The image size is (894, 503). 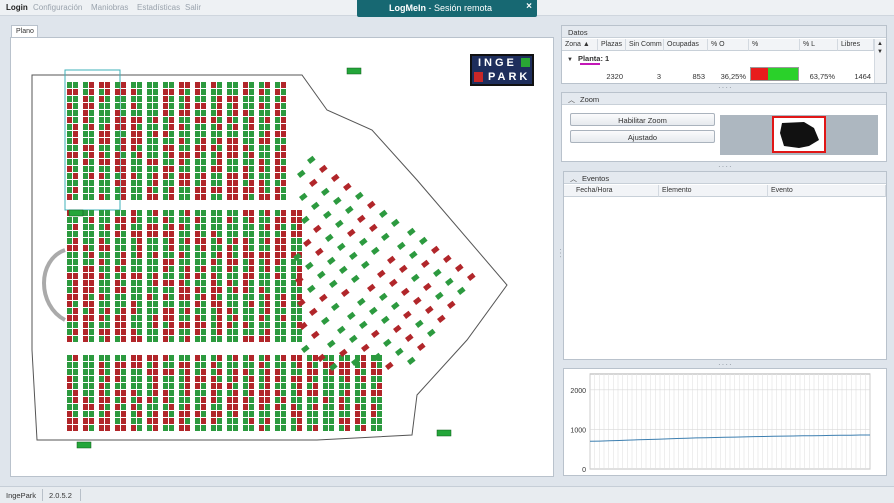 What do you see at coordinates (109, 7) in the screenshot?
I see `menu-maniobras: Maniobras` at bounding box center [109, 7].